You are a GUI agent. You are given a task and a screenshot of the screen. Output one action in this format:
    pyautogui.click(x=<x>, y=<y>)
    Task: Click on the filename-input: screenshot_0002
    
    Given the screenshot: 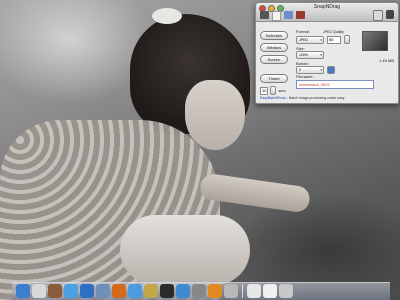 What is the action you would take?
    pyautogui.click(x=335, y=84)
    